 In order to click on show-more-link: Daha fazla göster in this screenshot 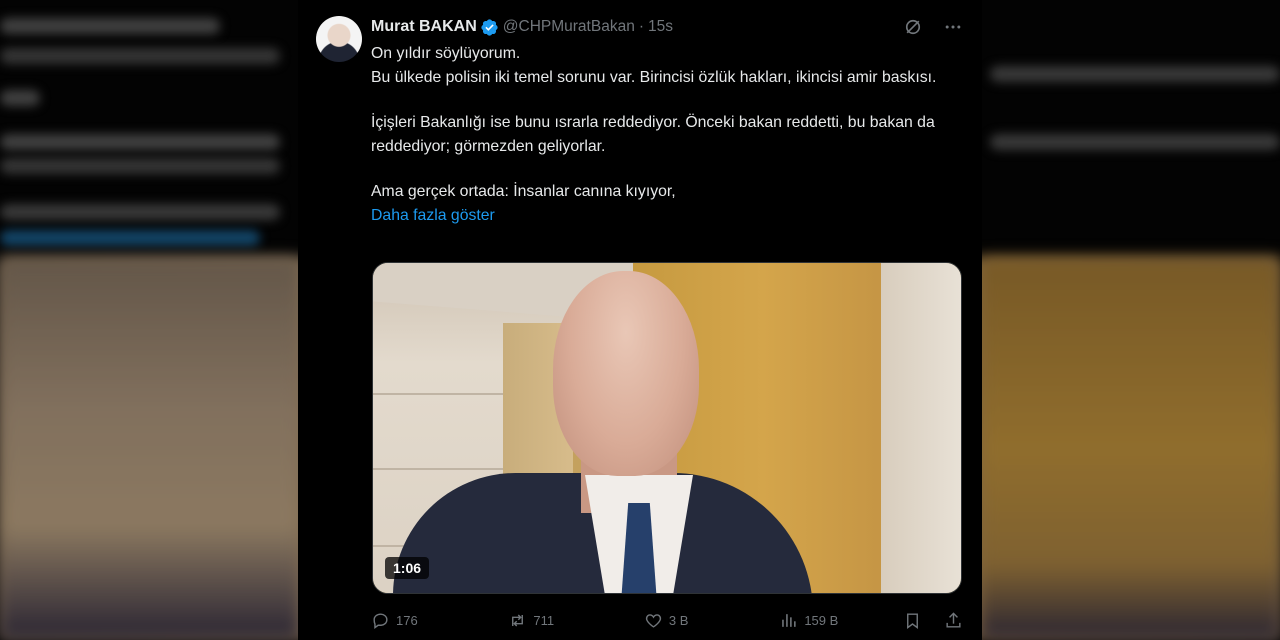, I will do `click(433, 215)`.